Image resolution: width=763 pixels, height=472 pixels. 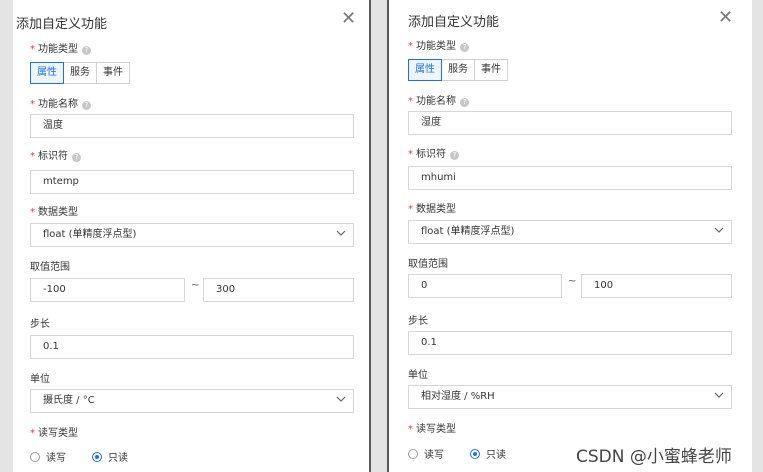 I want to click on identifier-input: mhumi, so click(x=570, y=178).